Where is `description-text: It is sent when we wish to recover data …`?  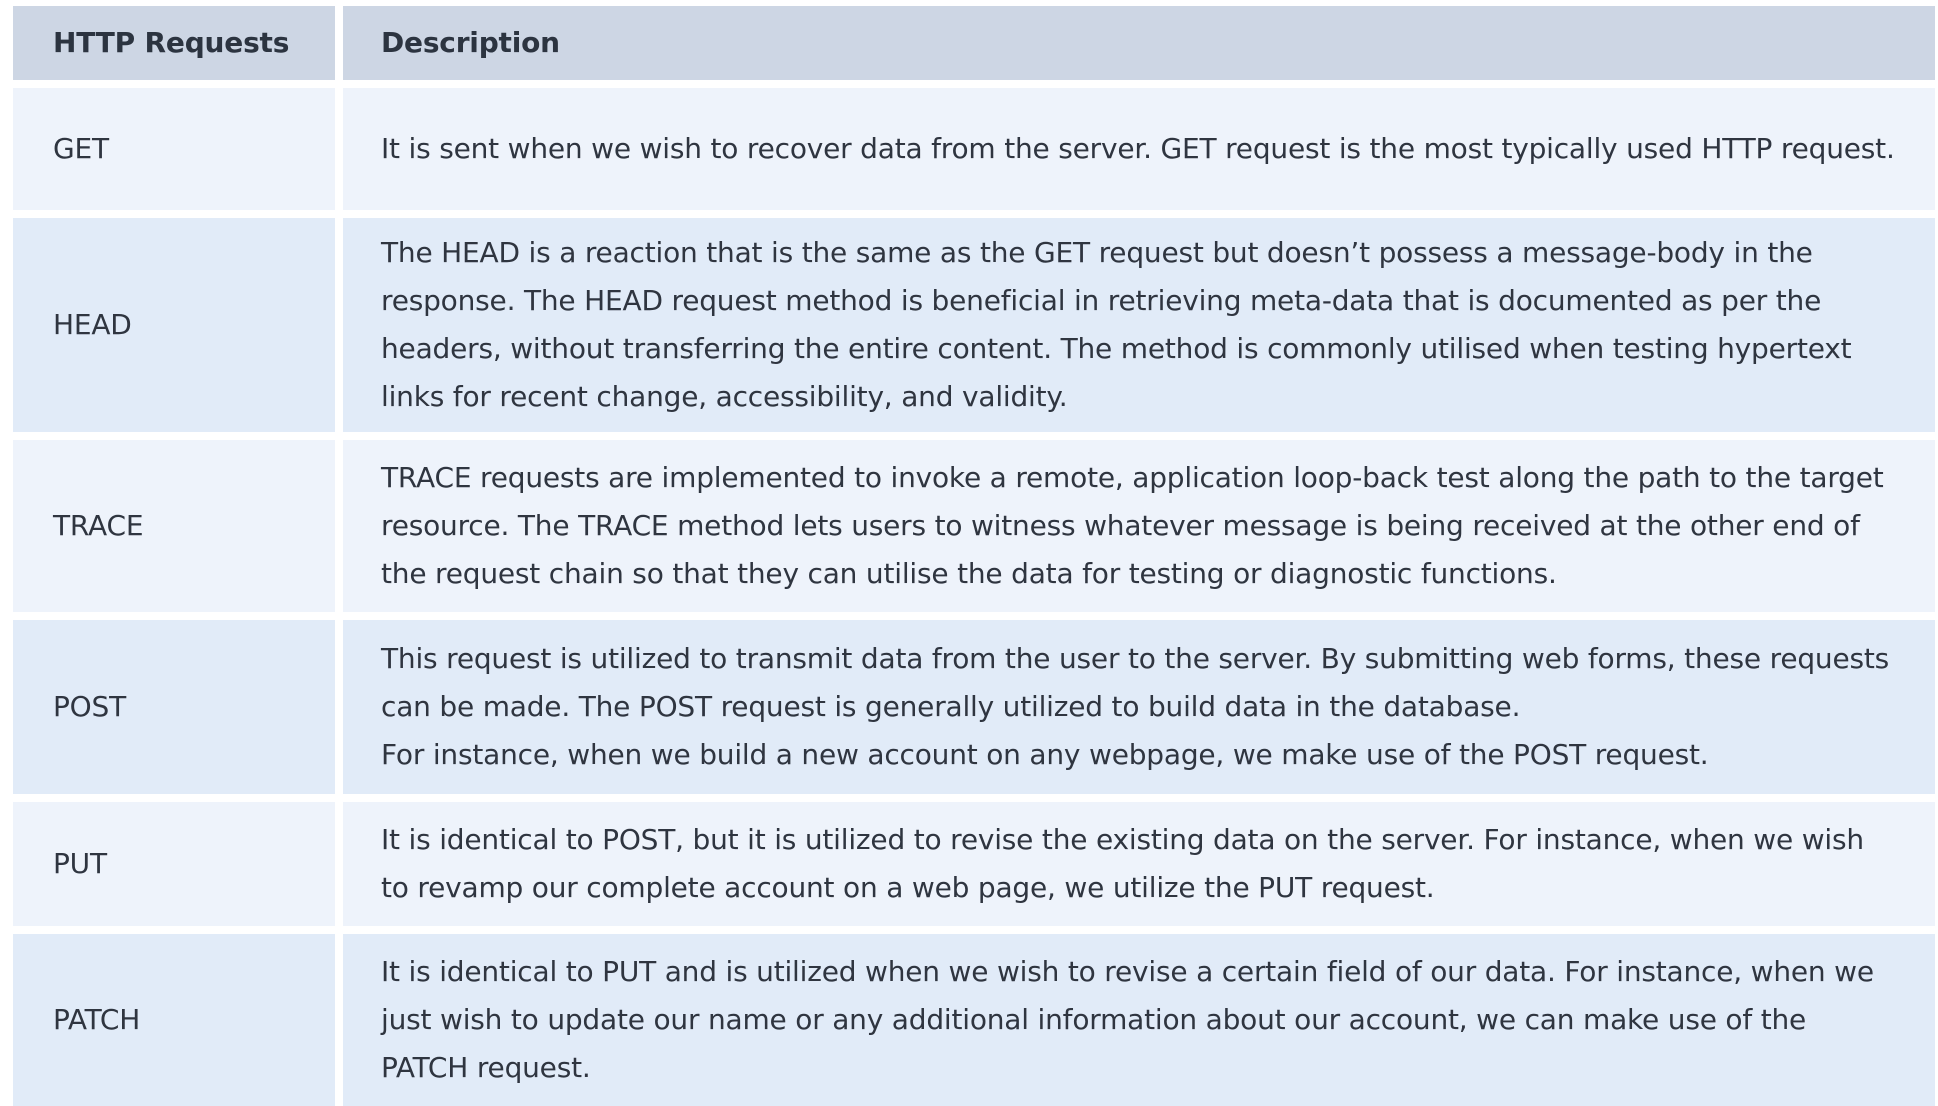
description-text: It is sent when we wish to recover data … is located at coordinates (1138, 148).